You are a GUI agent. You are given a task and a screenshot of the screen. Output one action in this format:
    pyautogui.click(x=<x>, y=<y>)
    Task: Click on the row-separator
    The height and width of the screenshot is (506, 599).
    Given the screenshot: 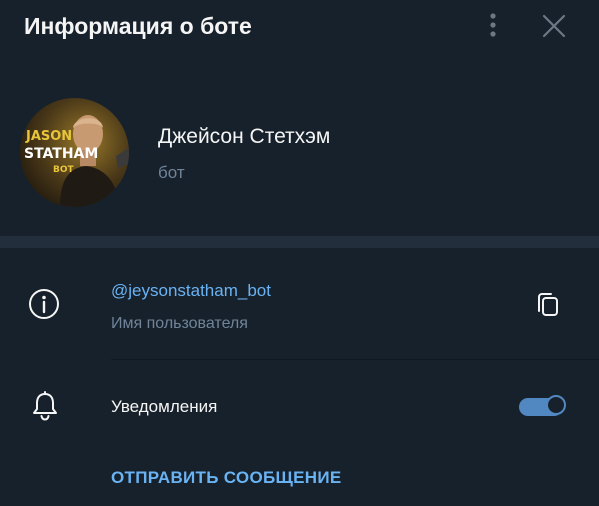 What is the action you would take?
    pyautogui.click(x=355, y=359)
    